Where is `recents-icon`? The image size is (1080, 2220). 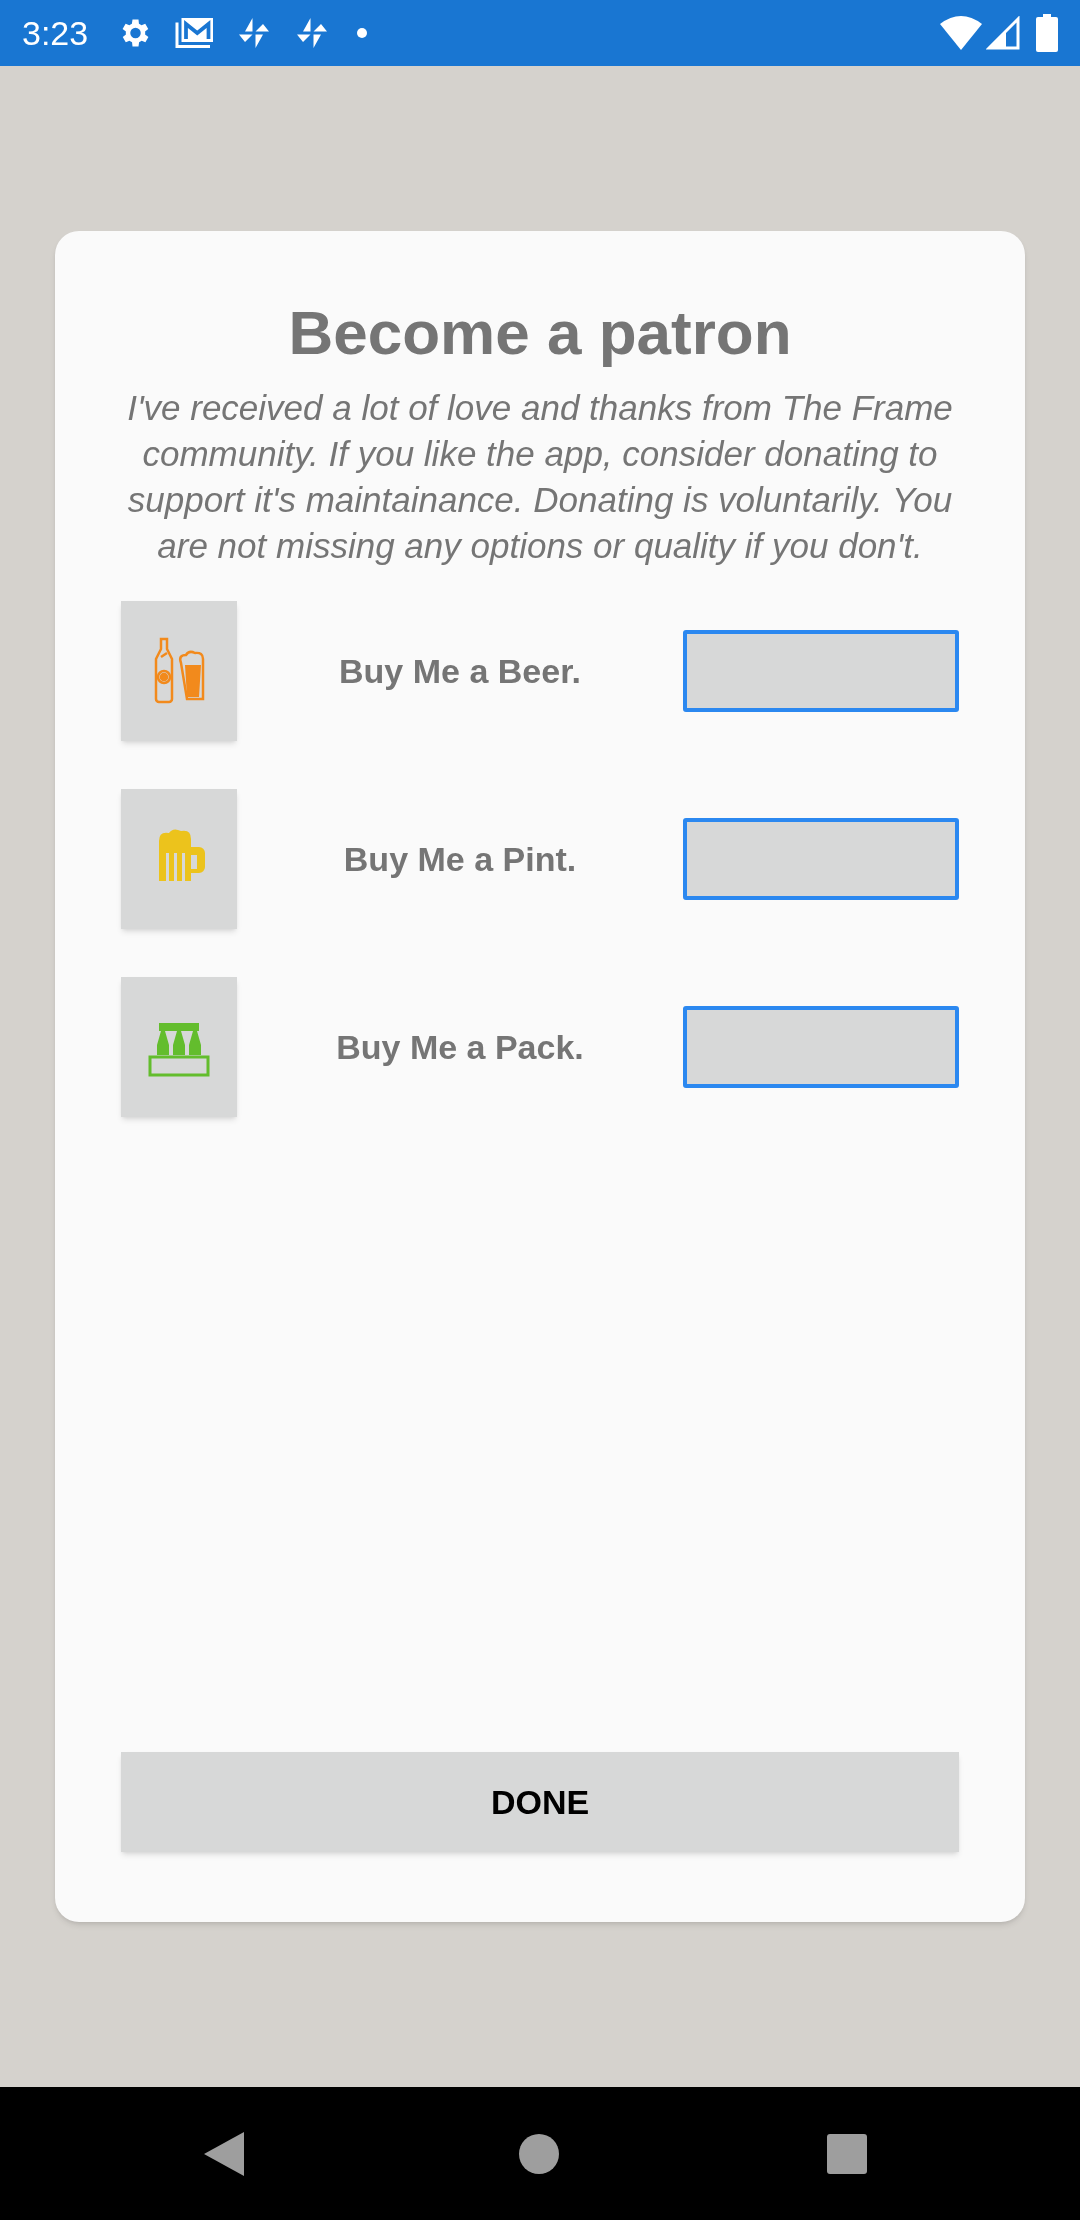
recents-icon is located at coordinates (847, 2153).